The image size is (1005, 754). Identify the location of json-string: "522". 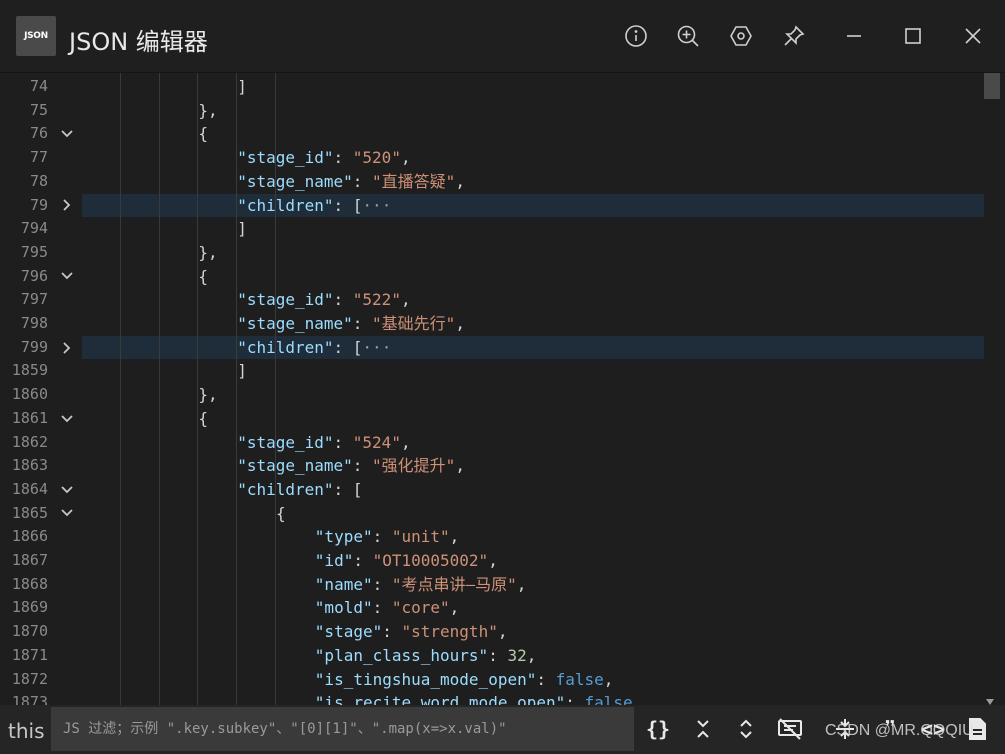
(376, 300).